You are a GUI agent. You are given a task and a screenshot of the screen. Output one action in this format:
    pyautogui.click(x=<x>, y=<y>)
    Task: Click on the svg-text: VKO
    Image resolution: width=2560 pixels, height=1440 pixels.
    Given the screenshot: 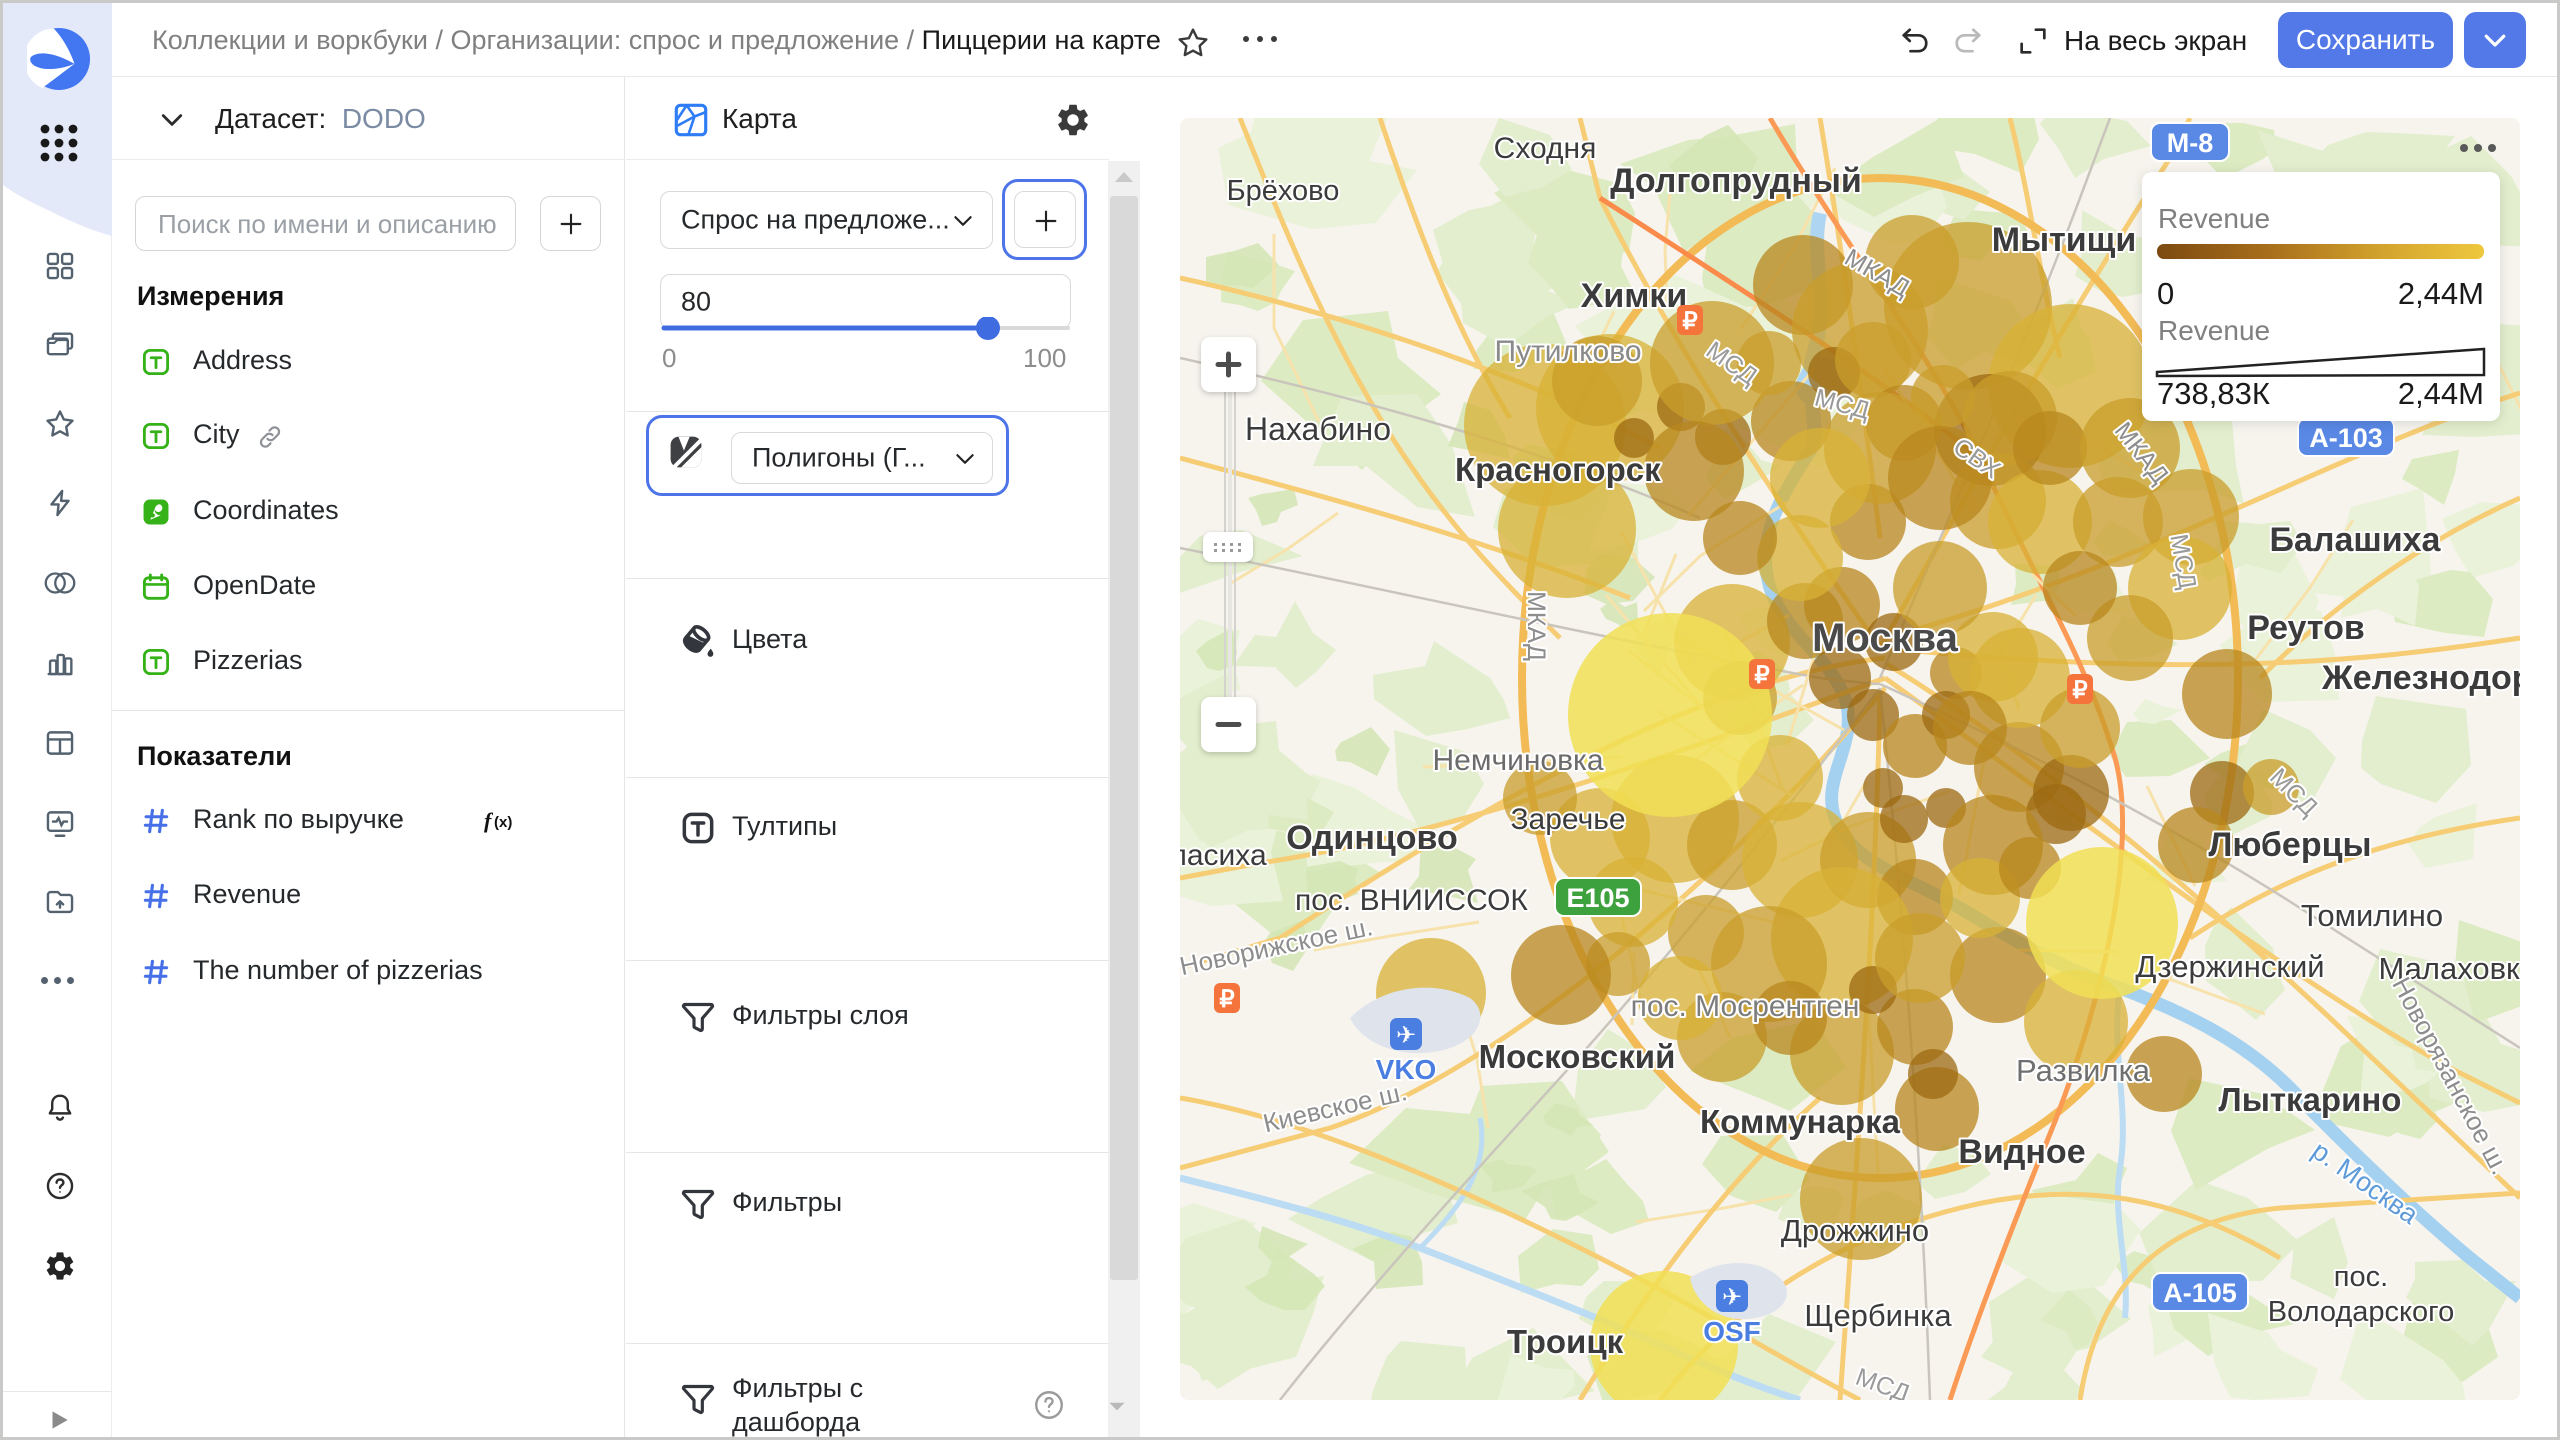 What is the action you would take?
    pyautogui.click(x=1406, y=1069)
    